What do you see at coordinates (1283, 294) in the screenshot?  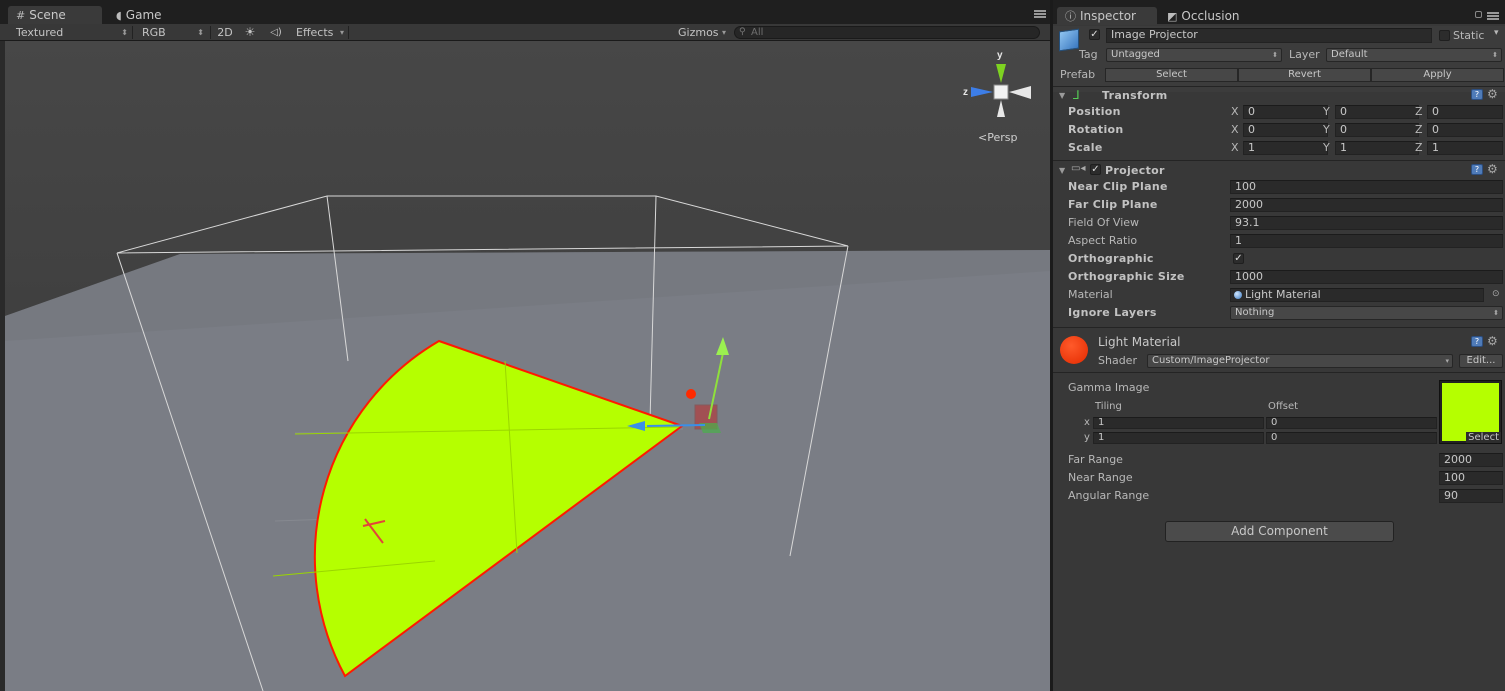 I see `material-value: Light Material` at bounding box center [1283, 294].